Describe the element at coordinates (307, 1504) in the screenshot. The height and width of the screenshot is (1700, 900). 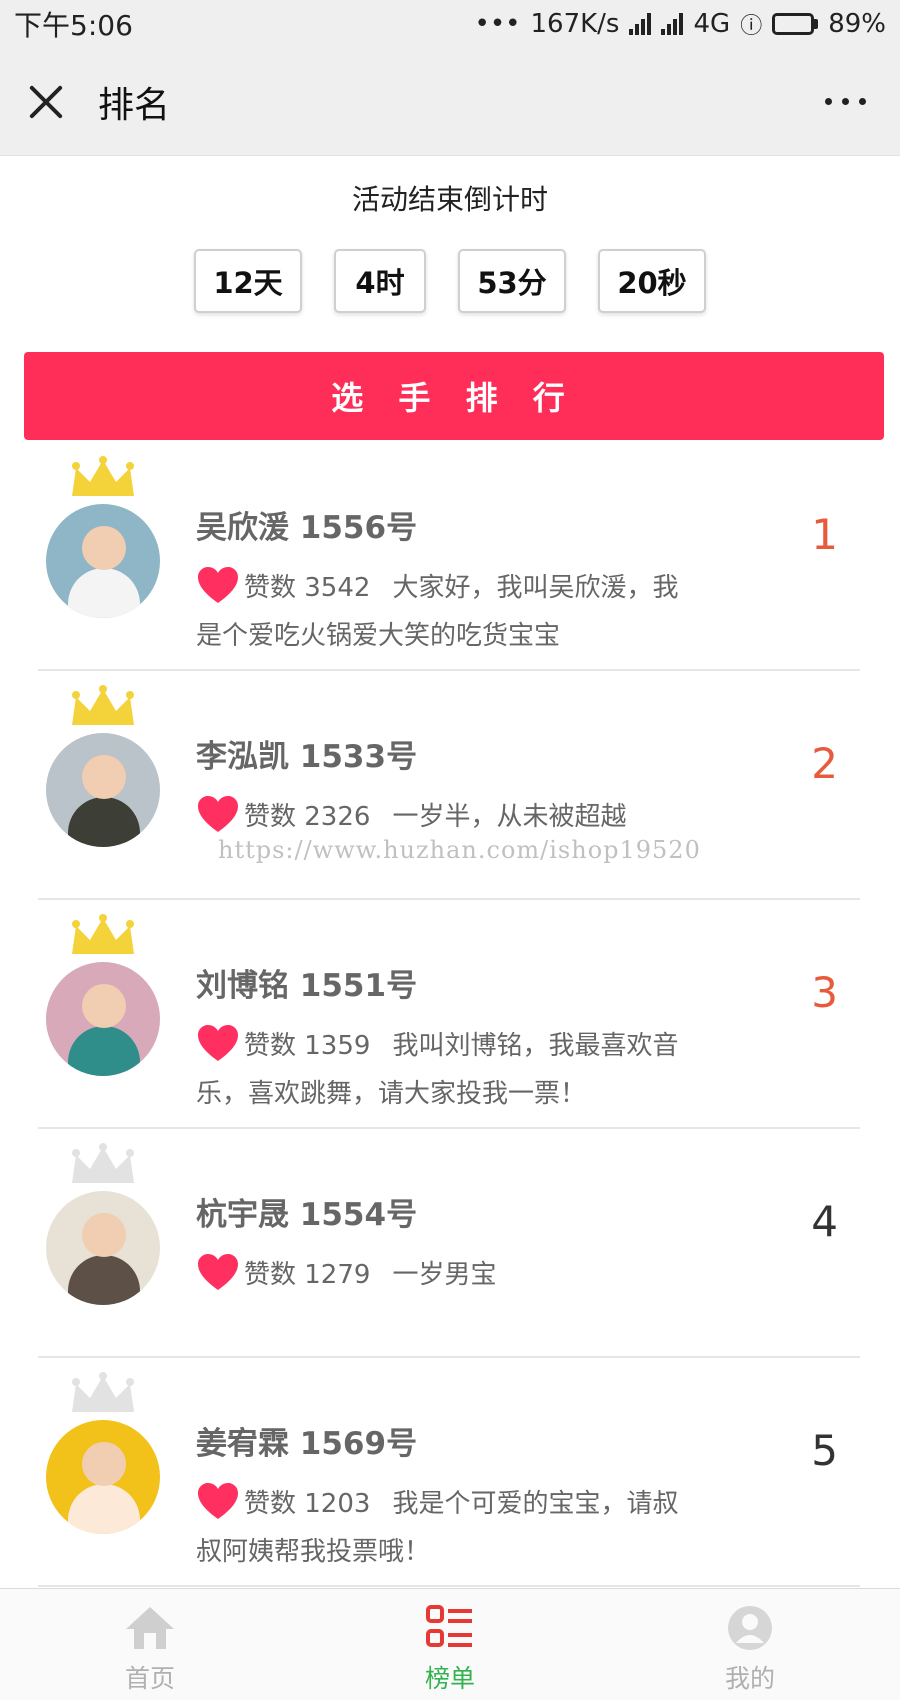
I see `vote-count: 赞数 1203` at that location.